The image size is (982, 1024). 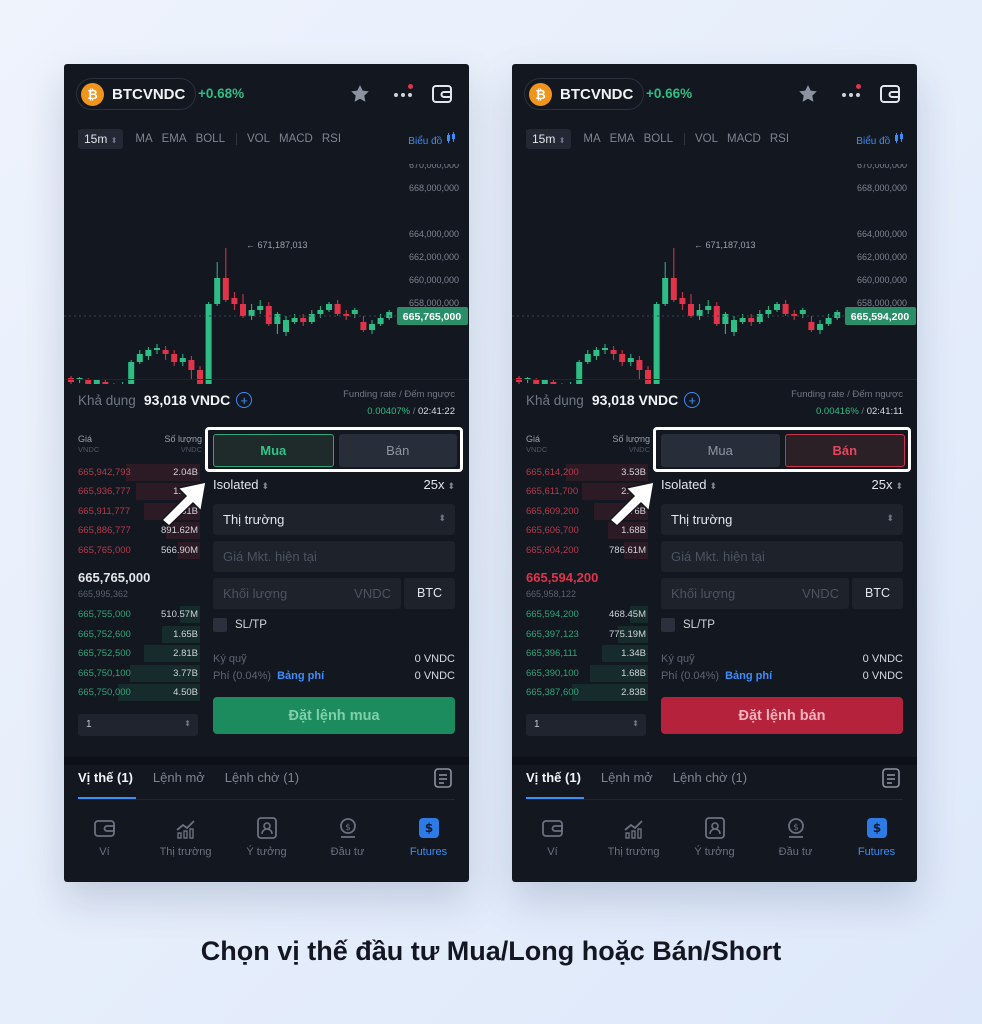 What do you see at coordinates (132, 634) in the screenshot?
I see `orderbook-bid-row: 665,752,600 1.65B` at bounding box center [132, 634].